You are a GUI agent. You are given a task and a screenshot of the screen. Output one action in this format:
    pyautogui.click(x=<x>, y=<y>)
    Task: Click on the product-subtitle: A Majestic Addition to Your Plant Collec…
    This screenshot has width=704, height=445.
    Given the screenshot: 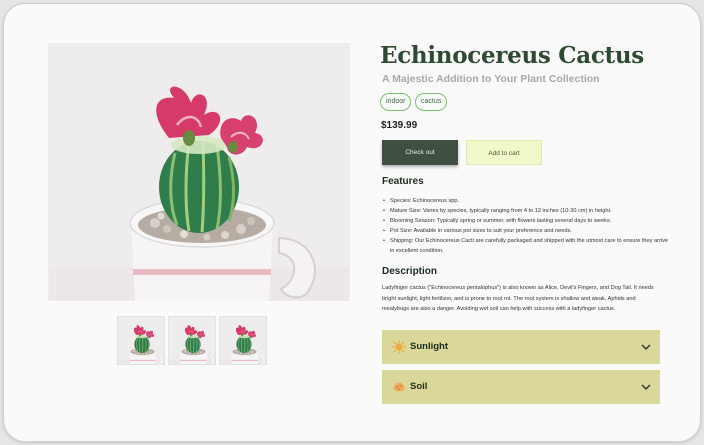 What is the action you would take?
    pyautogui.click(x=491, y=79)
    